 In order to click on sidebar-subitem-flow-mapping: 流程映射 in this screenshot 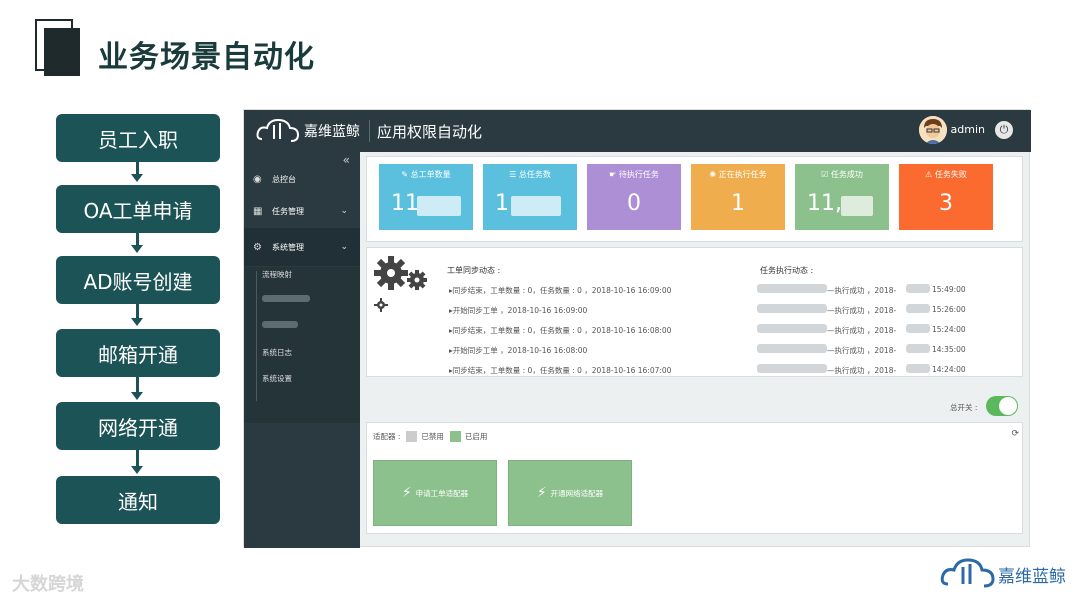, I will do `click(277, 274)`.